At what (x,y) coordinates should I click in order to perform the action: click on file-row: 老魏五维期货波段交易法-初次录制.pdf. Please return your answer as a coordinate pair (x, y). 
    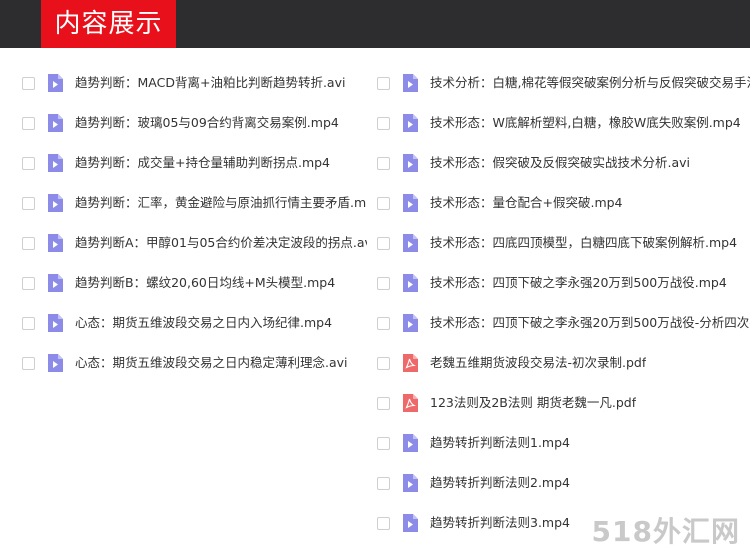
    Looking at the image, I should click on (563, 363).